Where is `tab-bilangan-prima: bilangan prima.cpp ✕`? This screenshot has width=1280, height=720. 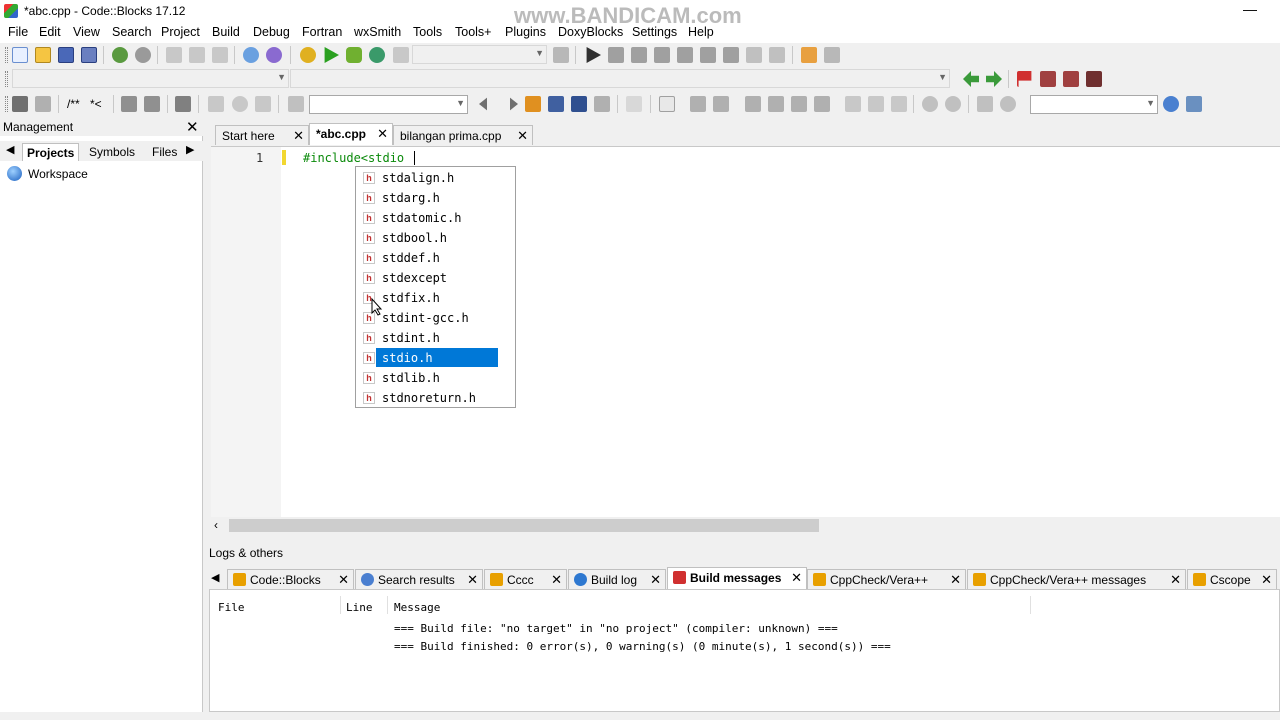
tab-bilangan-prima: bilangan prima.cpp ✕ is located at coordinates (463, 135).